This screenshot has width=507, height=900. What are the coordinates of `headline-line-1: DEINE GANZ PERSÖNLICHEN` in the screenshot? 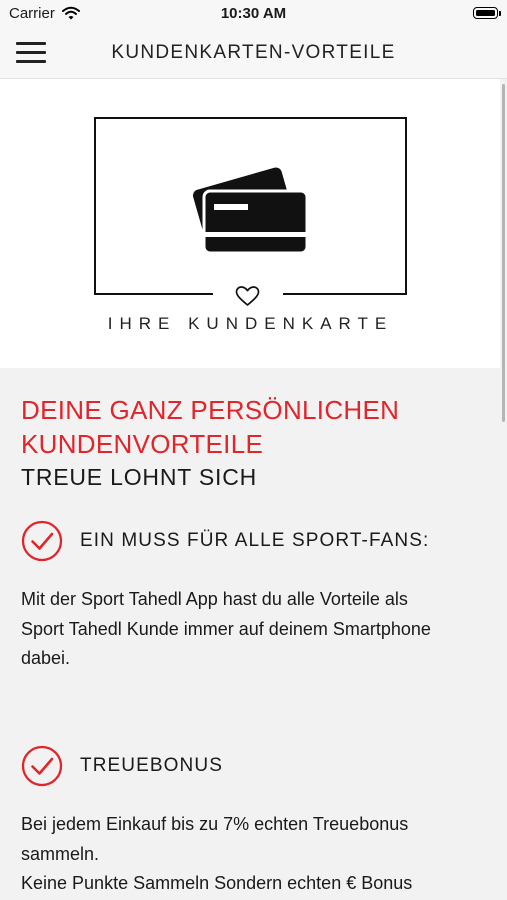 It's located at (210, 410).